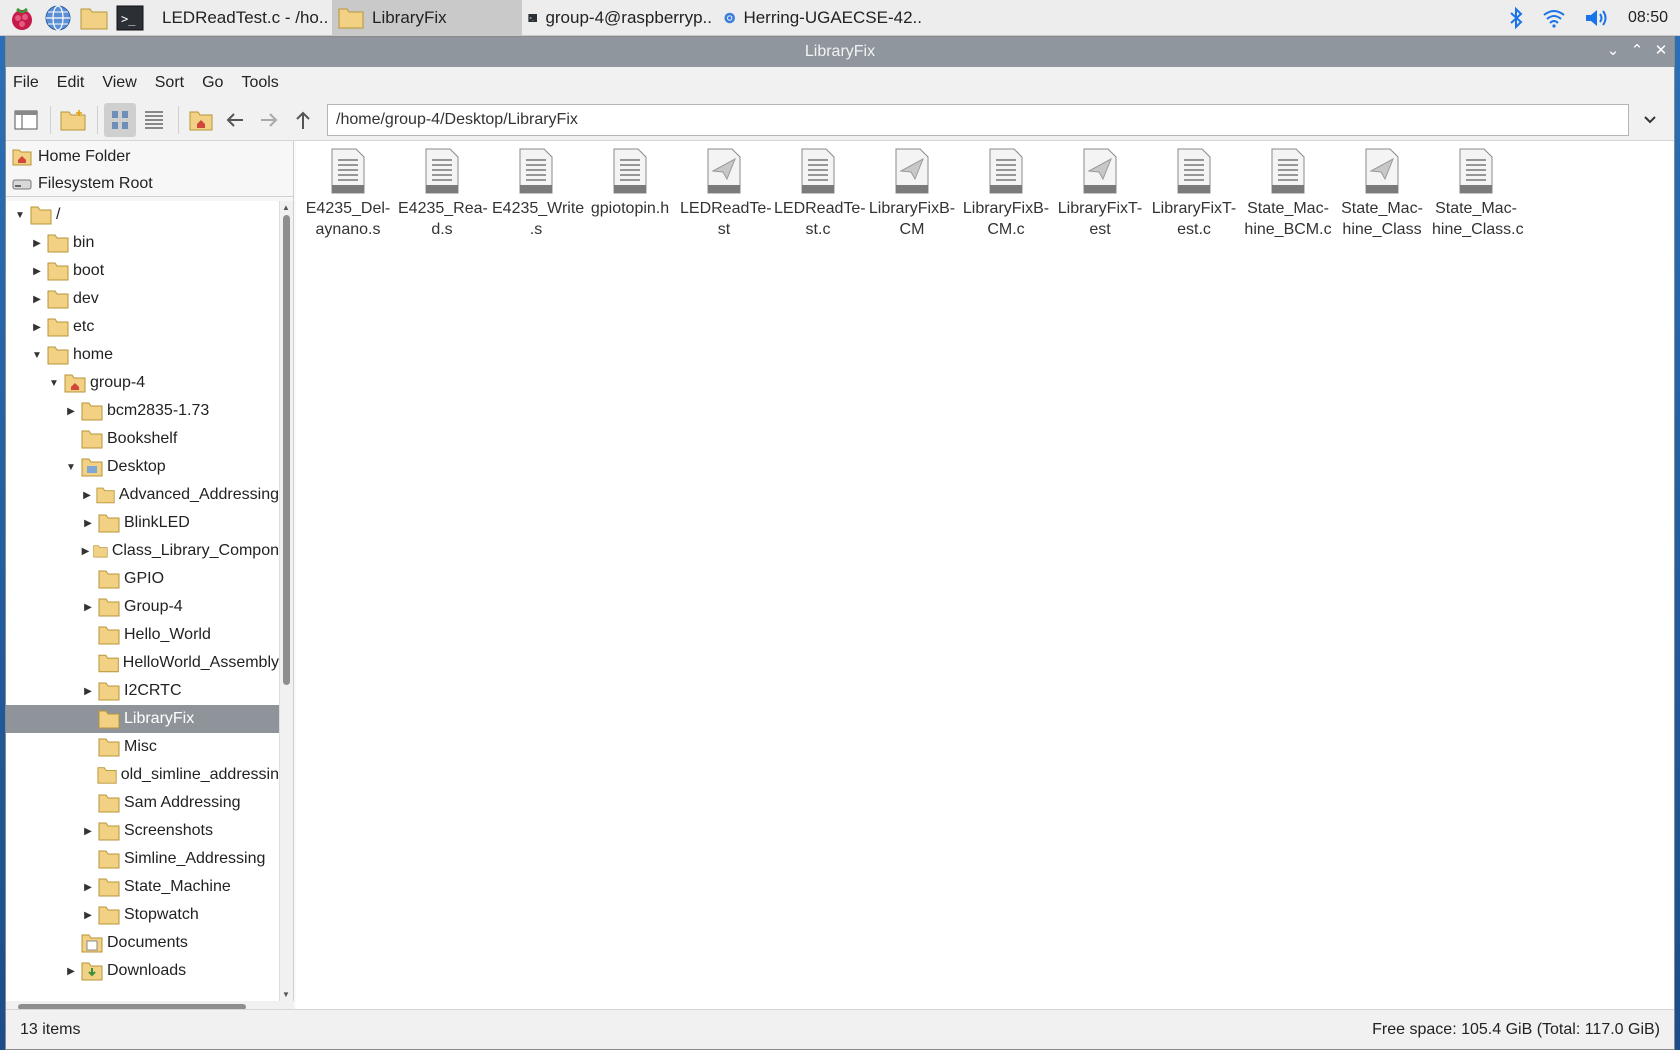 Image resolution: width=1680 pixels, height=1050 pixels. What do you see at coordinates (538, 193) in the screenshot?
I see `file-item: E4235_Write .s` at bounding box center [538, 193].